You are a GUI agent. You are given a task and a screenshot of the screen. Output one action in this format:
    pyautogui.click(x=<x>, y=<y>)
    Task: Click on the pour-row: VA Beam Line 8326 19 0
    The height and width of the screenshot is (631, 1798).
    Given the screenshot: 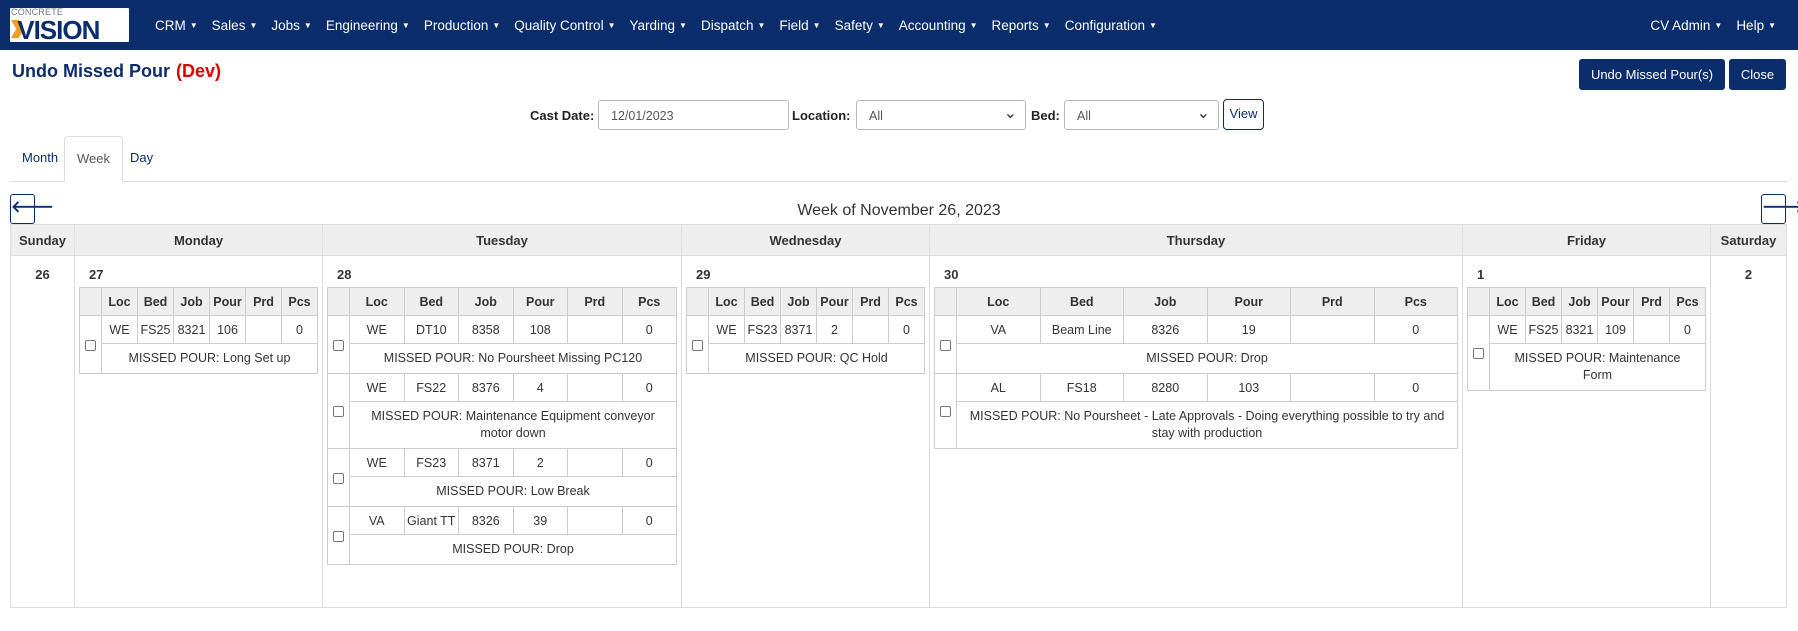 What is the action you would take?
    pyautogui.click(x=1196, y=344)
    